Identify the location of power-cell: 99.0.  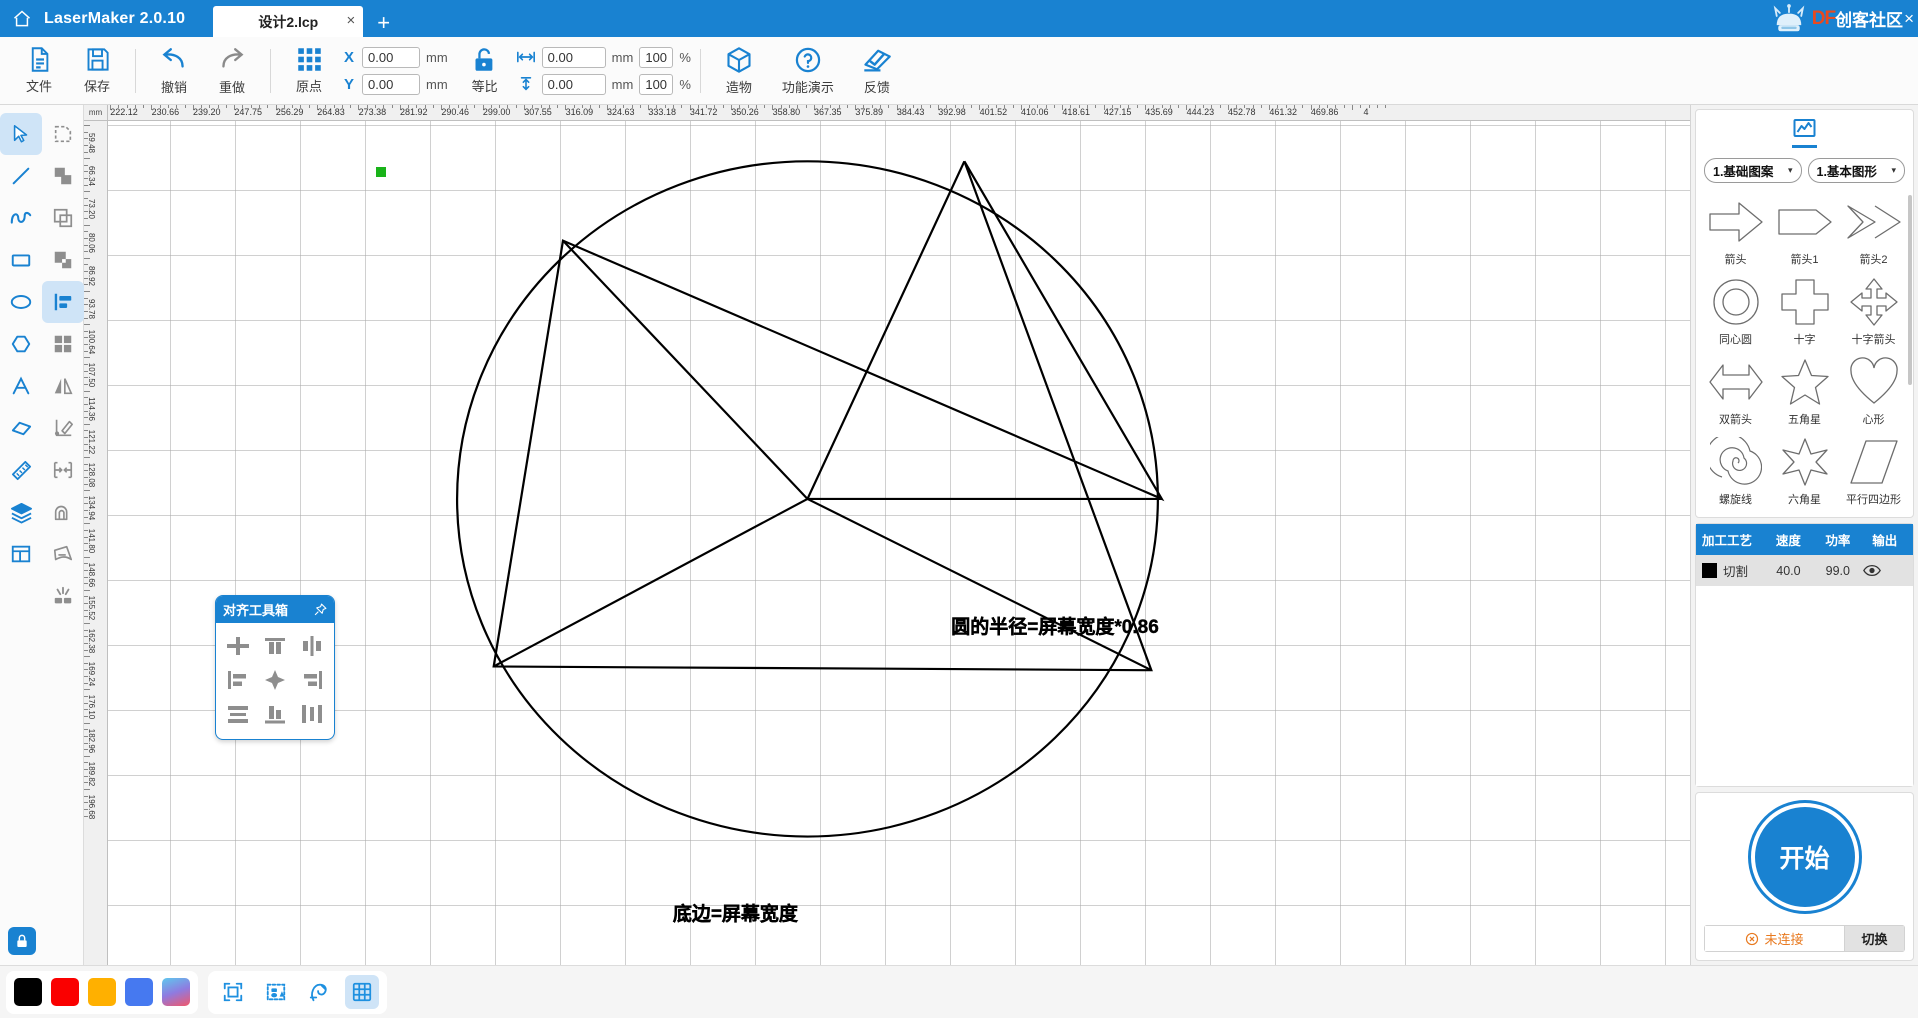
(1837, 571).